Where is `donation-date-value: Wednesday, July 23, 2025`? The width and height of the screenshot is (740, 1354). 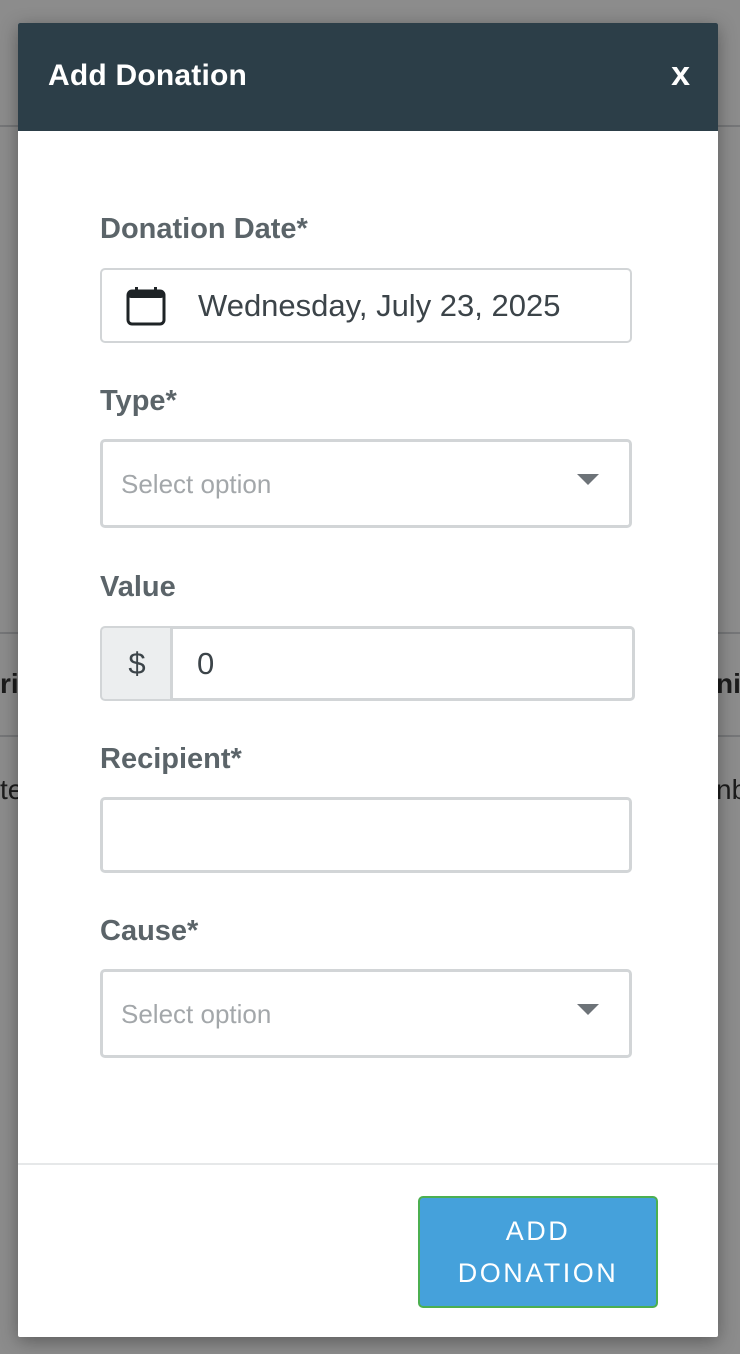 donation-date-value: Wednesday, July 23, 2025 is located at coordinates (379, 305).